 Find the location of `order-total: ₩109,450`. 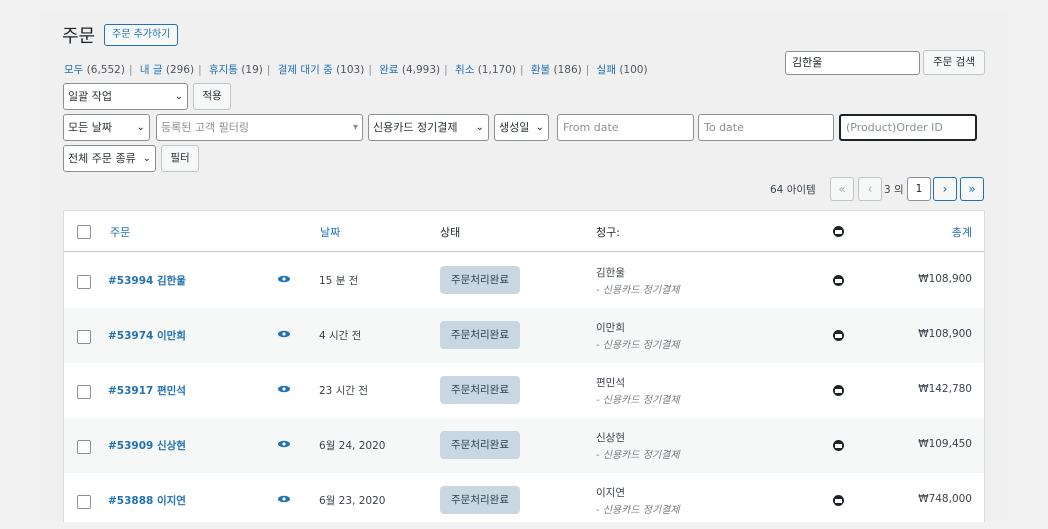

order-total: ₩109,450 is located at coordinates (945, 444).